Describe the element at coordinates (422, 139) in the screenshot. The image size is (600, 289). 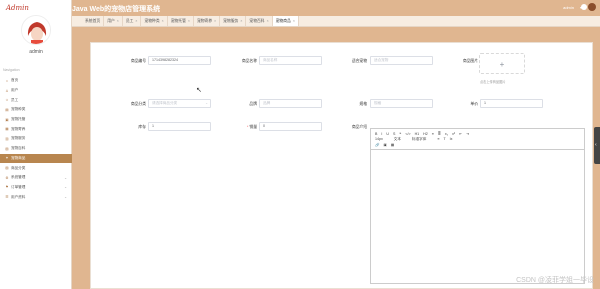
I see `font-family-select: 标准字体` at that location.